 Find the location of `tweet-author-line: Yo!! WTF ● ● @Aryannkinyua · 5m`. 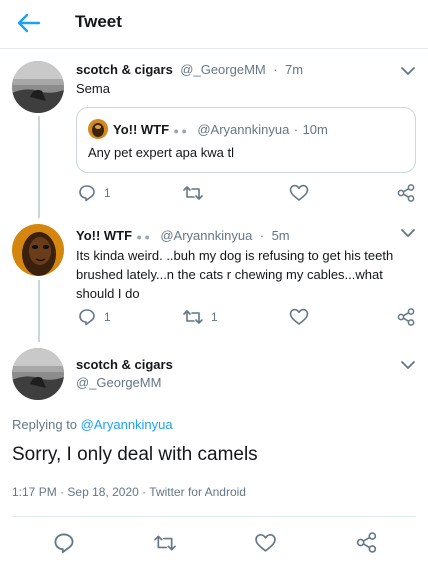

tweet-author-line: Yo!! WTF ● ● @Aryannkinyua · 5m is located at coordinates (183, 236).